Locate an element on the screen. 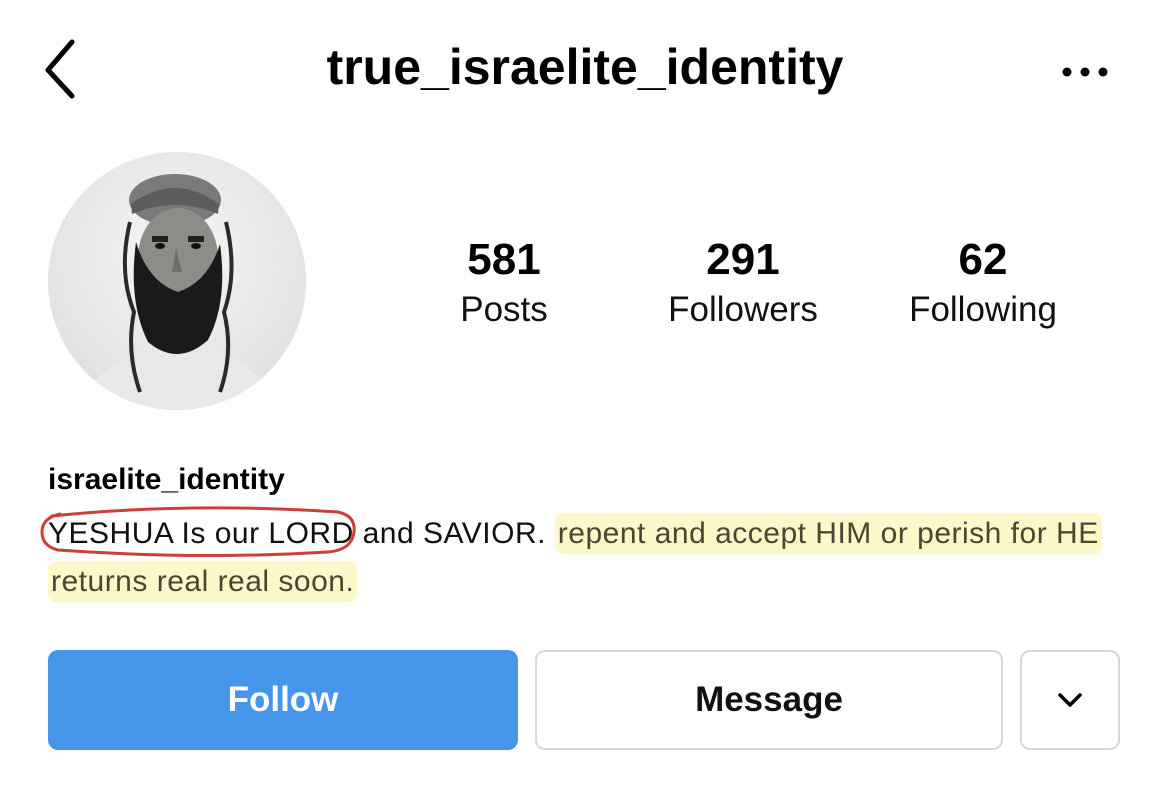 This screenshot has width=1168, height=800. profile-photo is located at coordinates (177, 281).